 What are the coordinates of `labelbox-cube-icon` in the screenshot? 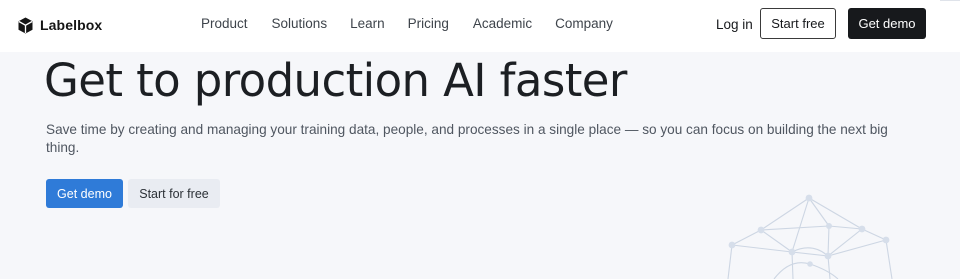 It's located at (25, 25).